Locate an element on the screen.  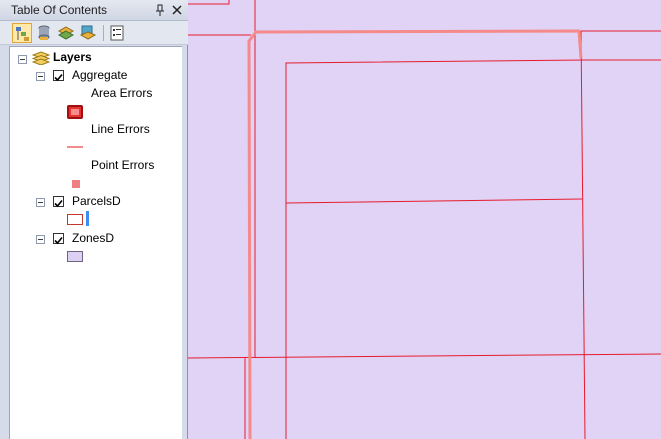
layers-root-label: Layers is located at coordinates (72, 57).